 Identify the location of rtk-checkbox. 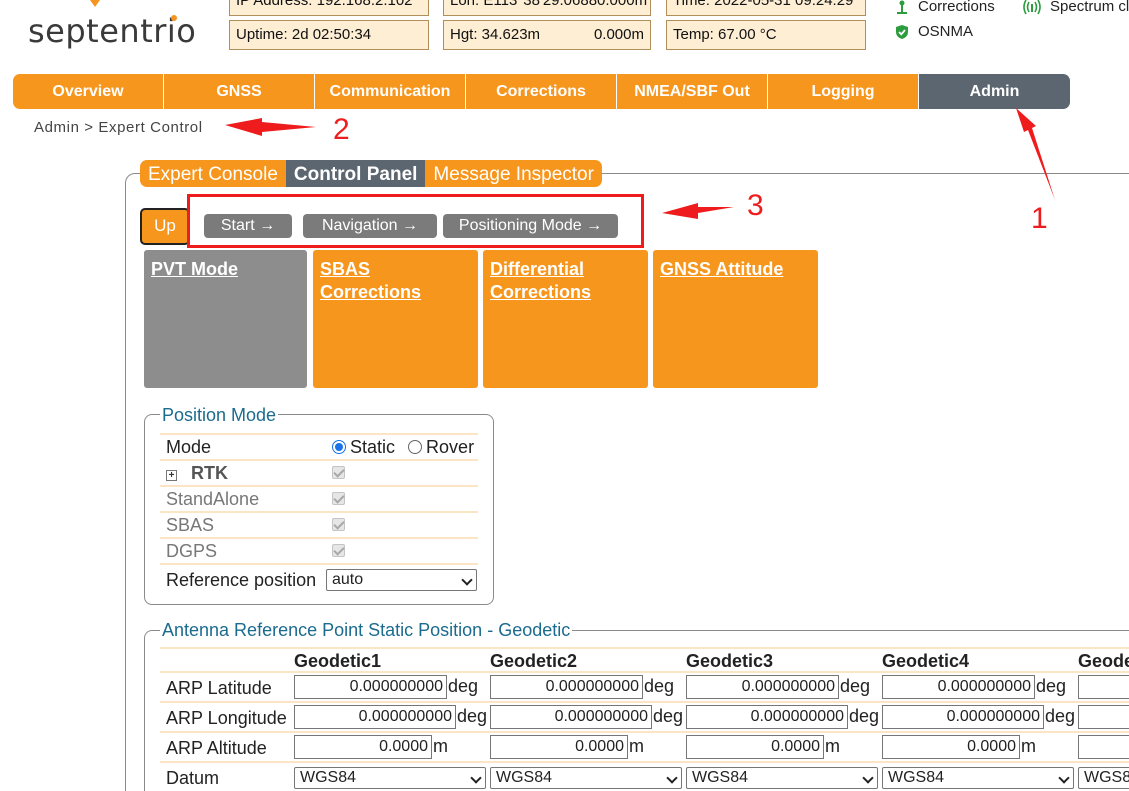
(338, 472).